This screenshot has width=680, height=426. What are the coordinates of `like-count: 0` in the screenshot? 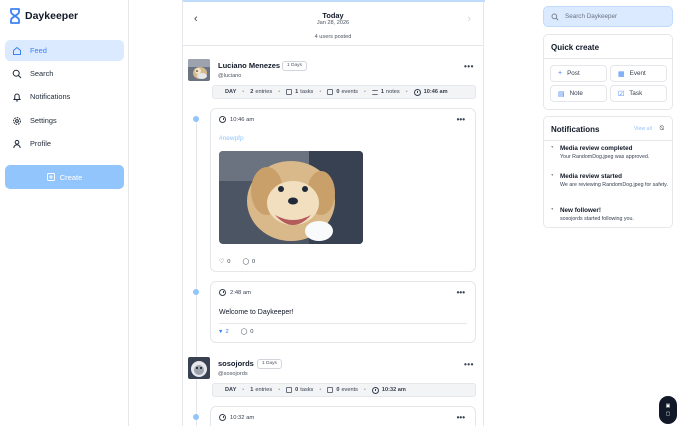 It's located at (229, 262).